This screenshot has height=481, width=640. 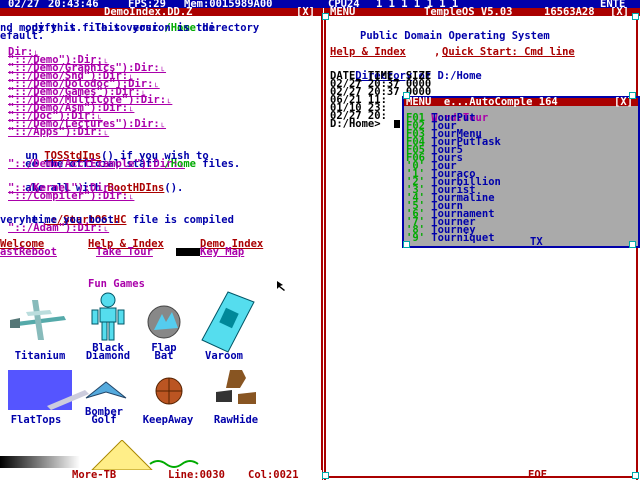 What do you see at coordinates (481, 477) in the screenshot?
I see `right-window-bottom-border` at bounding box center [481, 477].